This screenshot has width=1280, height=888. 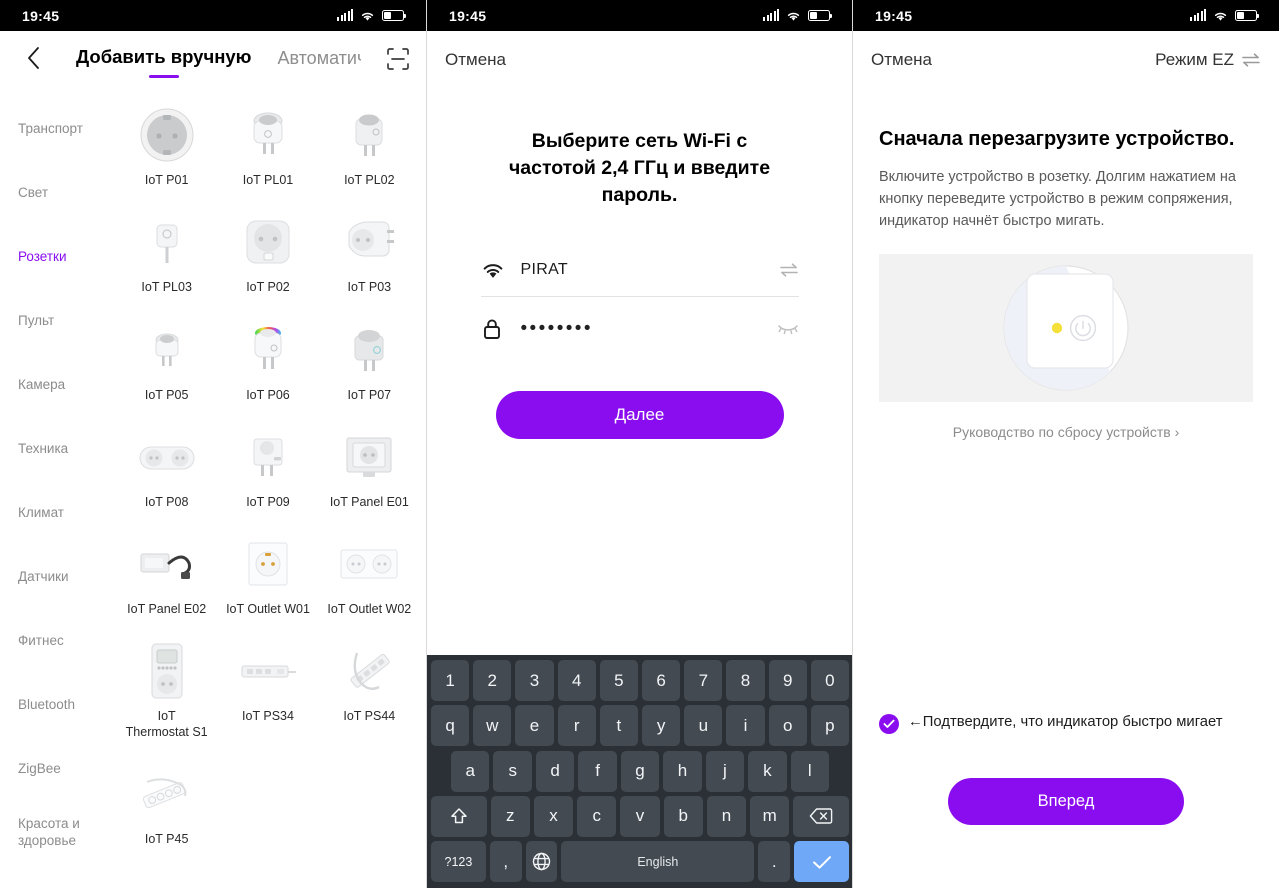 What do you see at coordinates (55, 769) in the screenshot?
I see `category-item-10: ZigBee` at bounding box center [55, 769].